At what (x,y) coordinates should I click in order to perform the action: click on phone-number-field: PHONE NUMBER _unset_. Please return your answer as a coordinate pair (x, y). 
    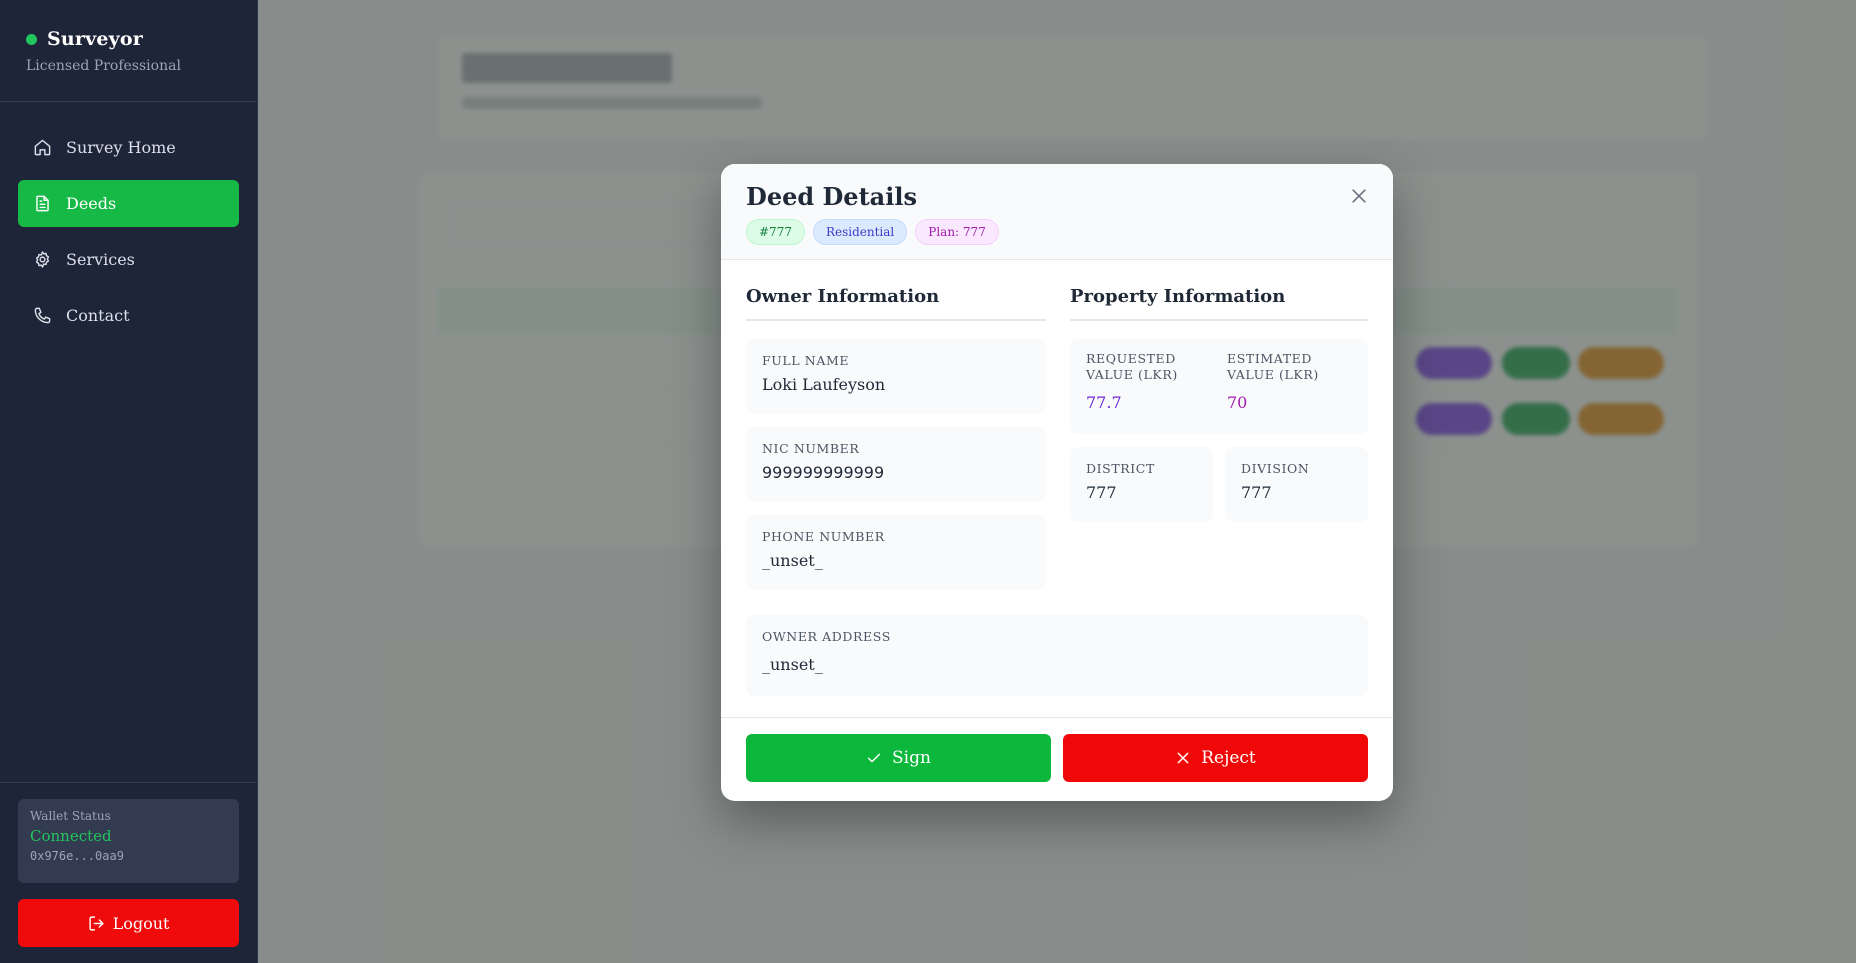
    Looking at the image, I should click on (896, 552).